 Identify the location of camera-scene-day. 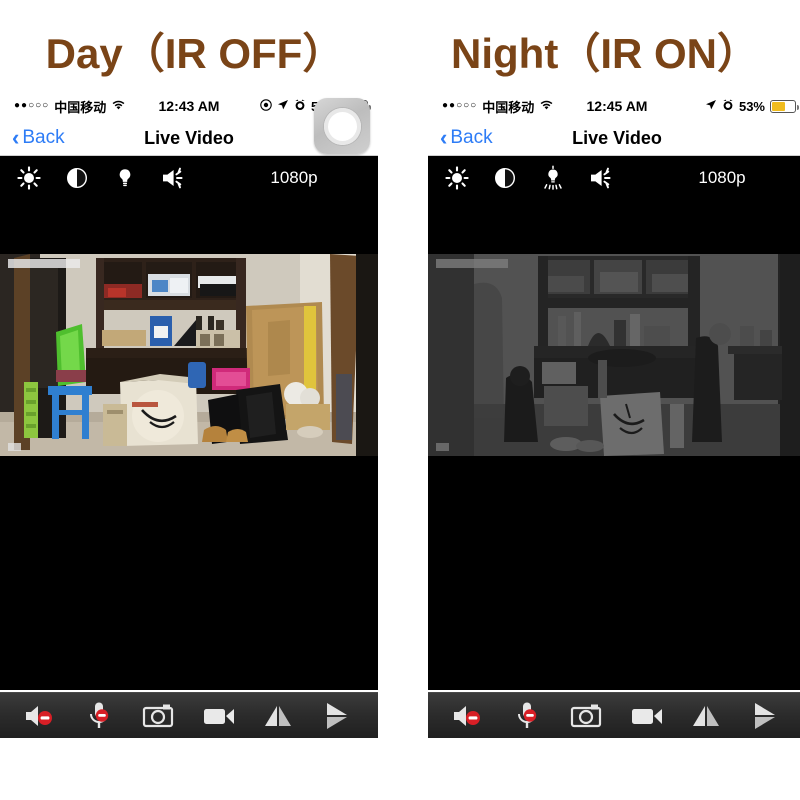
(189, 355).